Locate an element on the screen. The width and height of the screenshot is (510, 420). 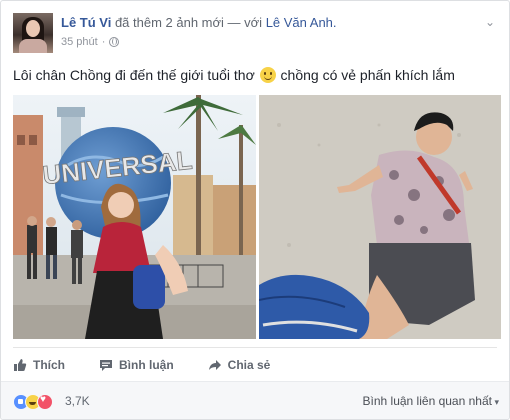
author-avatar is located at coordinates (33, 33).